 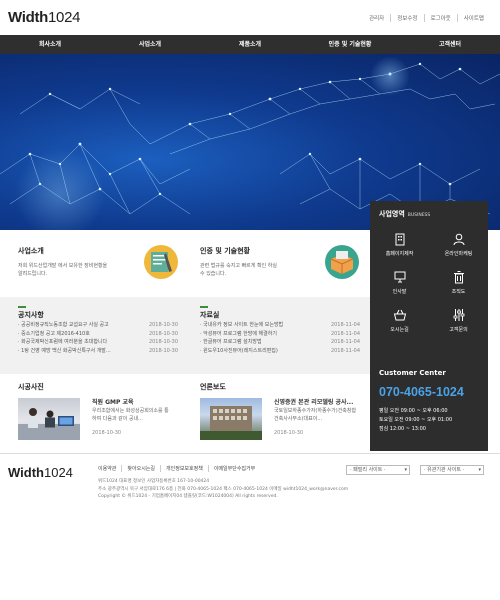 What do you see at coordinates (458, 239) in the screenshot?
I see `user-icon` at bounding box center [458, 239].